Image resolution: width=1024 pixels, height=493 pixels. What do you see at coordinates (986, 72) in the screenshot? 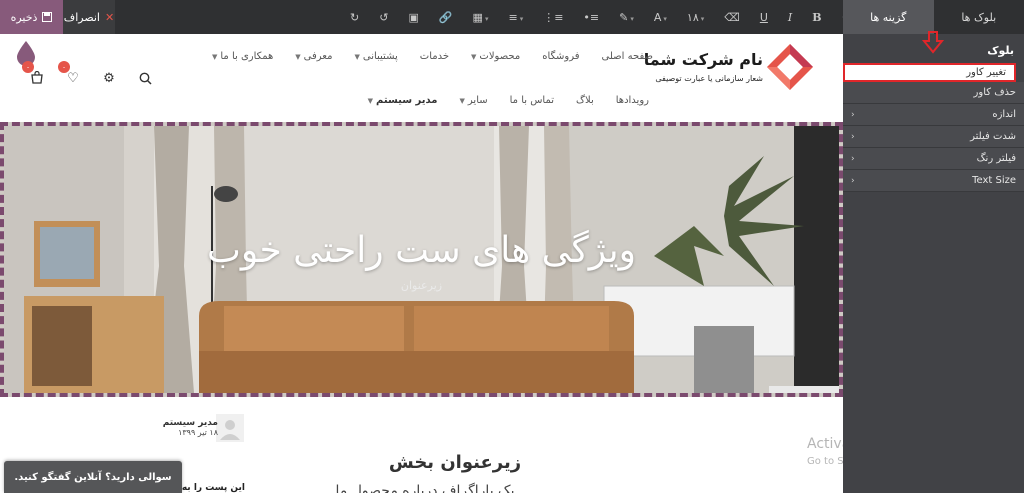
I see `option-label: تغییر کاور` at bounding box center [986, 72].